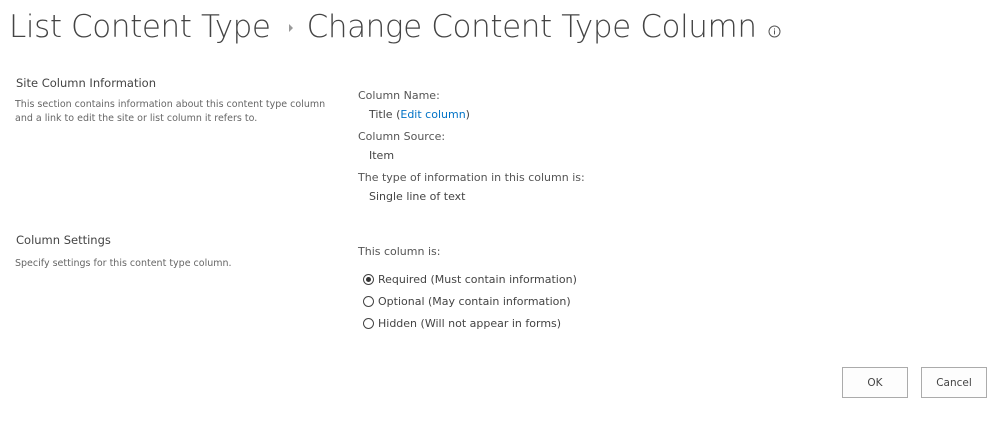  Describe the element at coordinates (368, 279) in the screenshot. I see `radio-button-required` at that location.